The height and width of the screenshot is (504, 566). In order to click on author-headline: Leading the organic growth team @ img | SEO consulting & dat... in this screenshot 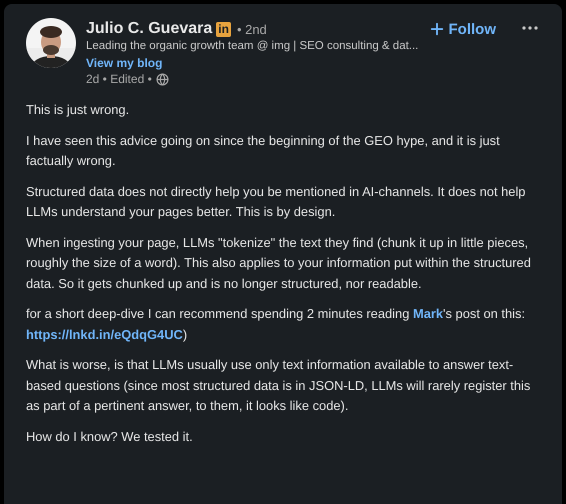, I will do `click(252, 46)`.